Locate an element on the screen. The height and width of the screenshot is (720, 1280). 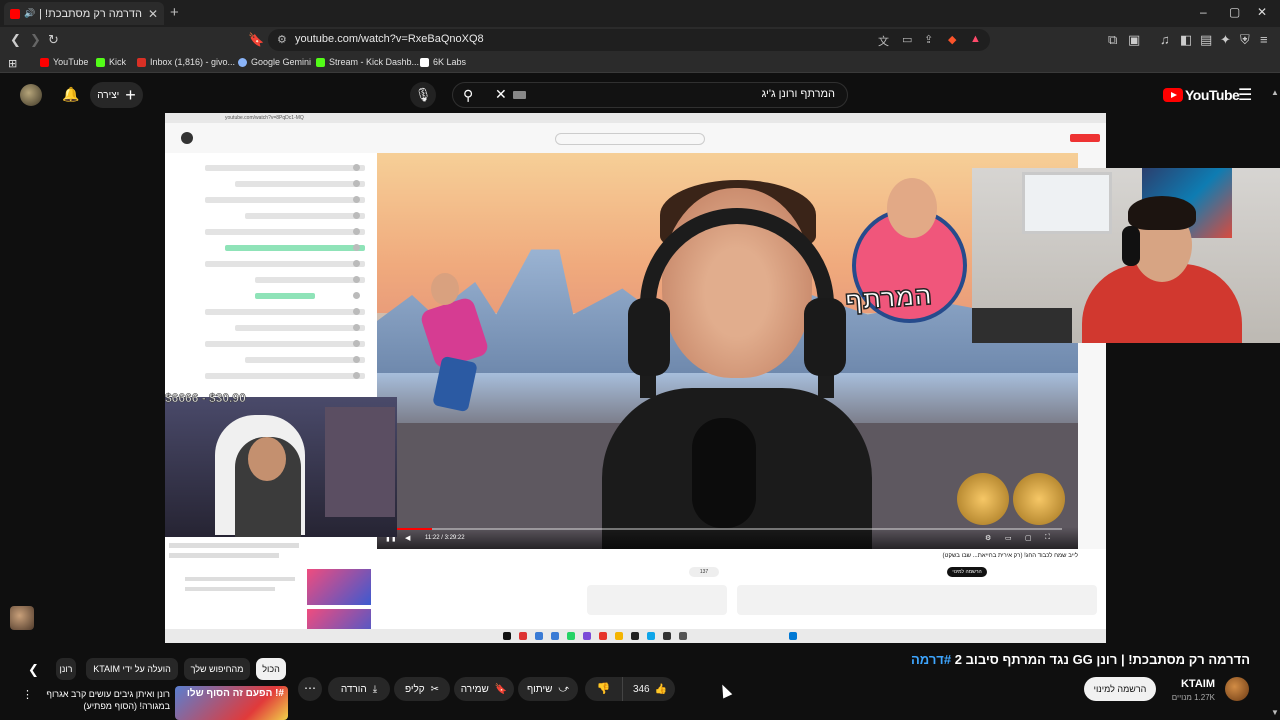
gemini-icon is located at coordinates (242, 62).